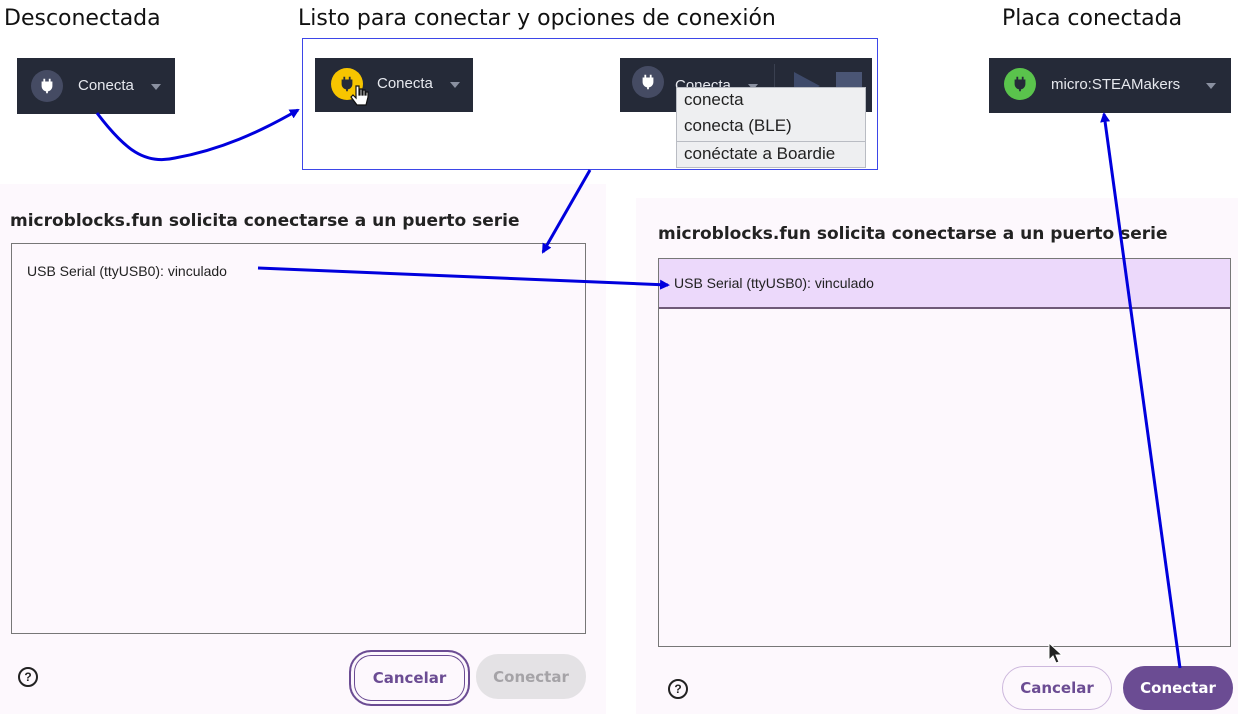 This screenshot has width=1238, height=714. Describe the element at coordinates (82, 18) in the screenshot. I see `caption-disconnected: Desconectada` at that location.